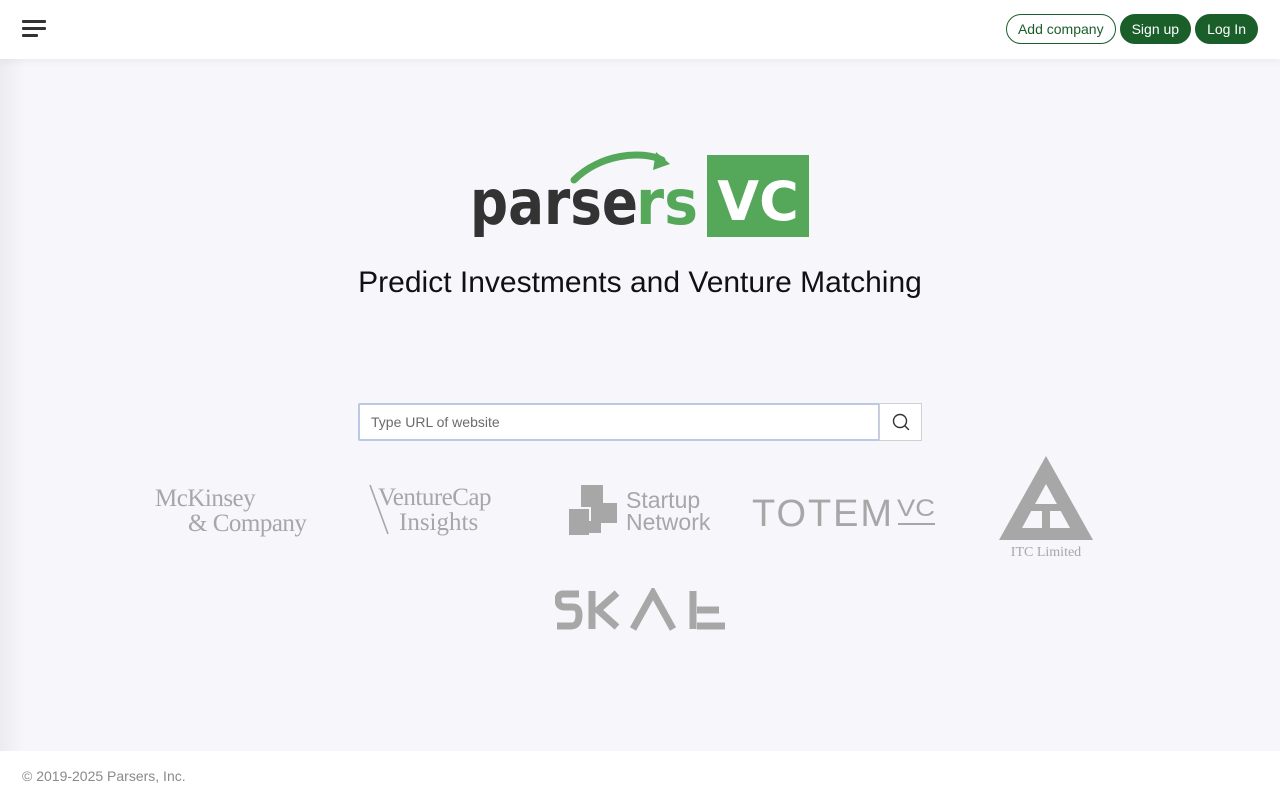 This screenshot has height=800, width=1280. Describe the element at coordinates (247, 523) in the screenshot. I see `mckinsey-line2: & Company` at that location.